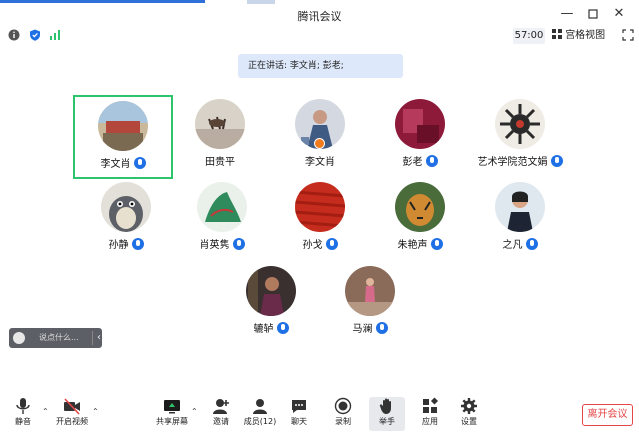  I want to click on participant-tile: 孙戈, so click(320, 220).